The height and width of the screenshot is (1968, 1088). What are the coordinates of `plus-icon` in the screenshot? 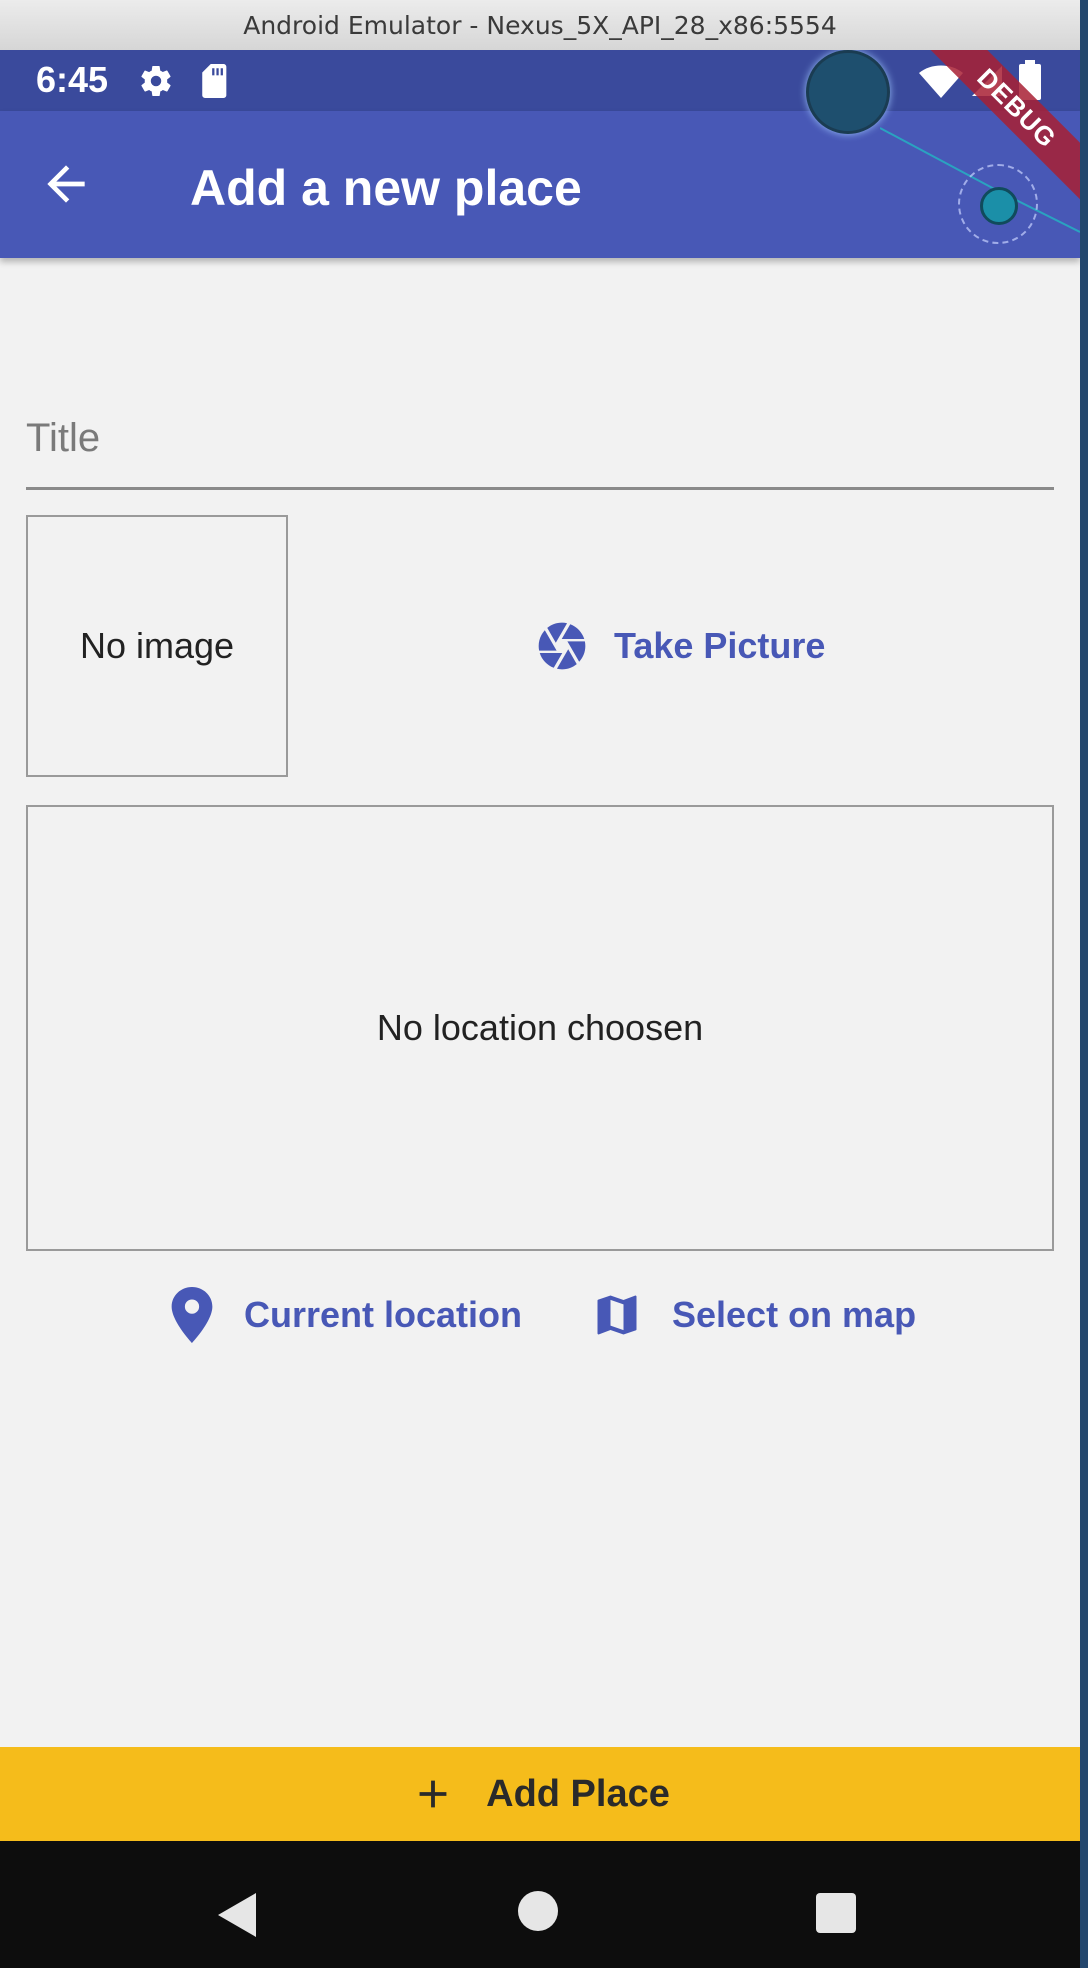 It's located at (433, 1794).